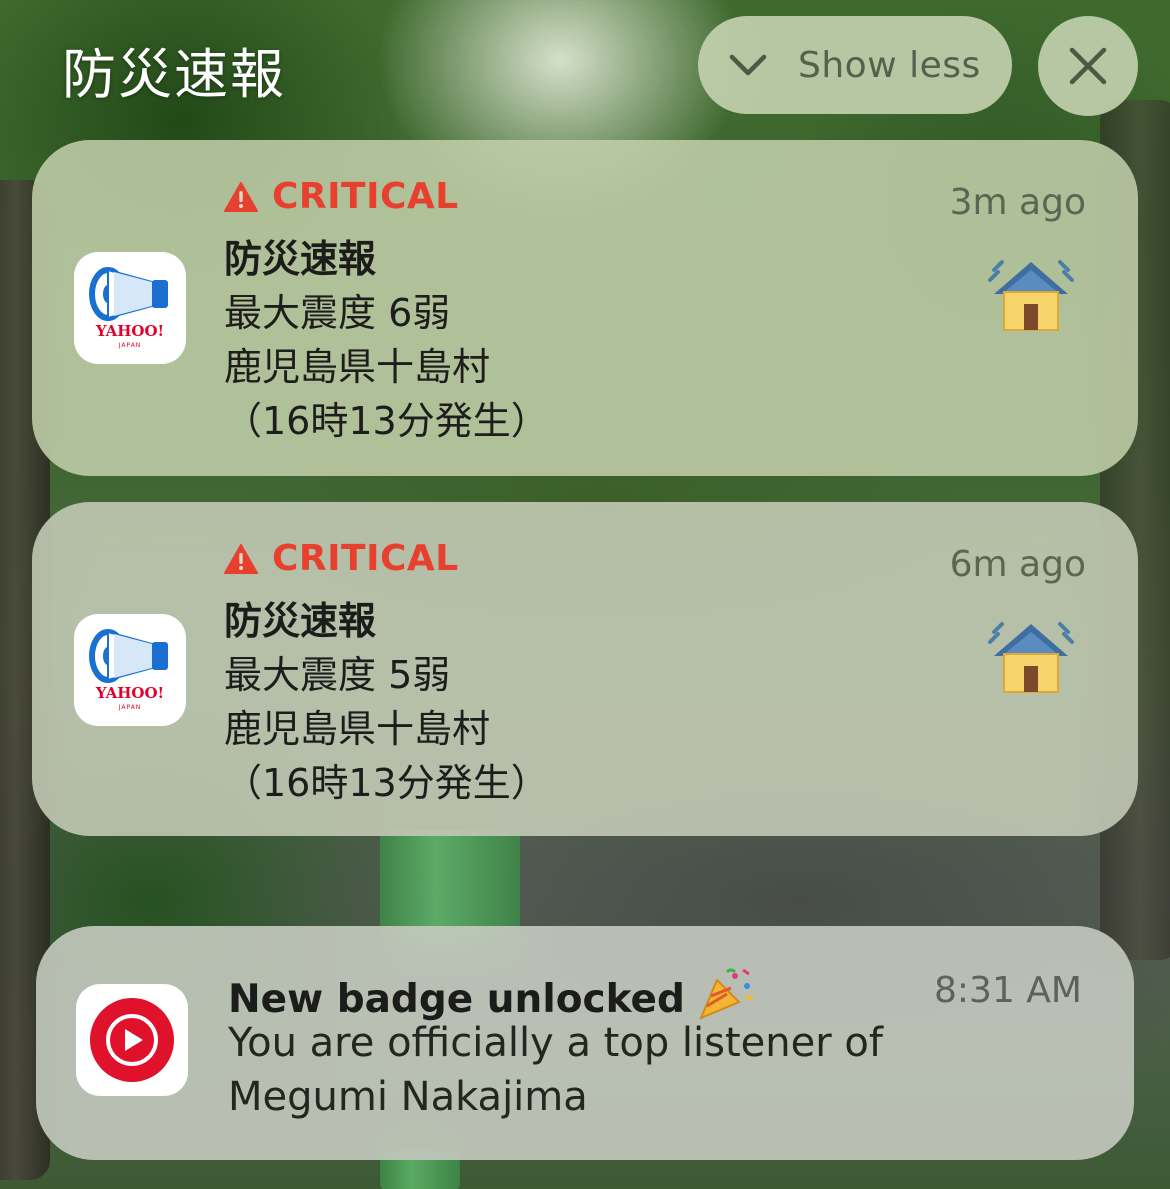 Image resolution: width=1170 pixels, height=1189 pixels. I want to click on notification-body-line: Megumi Nakajima, so click(408, 1097).